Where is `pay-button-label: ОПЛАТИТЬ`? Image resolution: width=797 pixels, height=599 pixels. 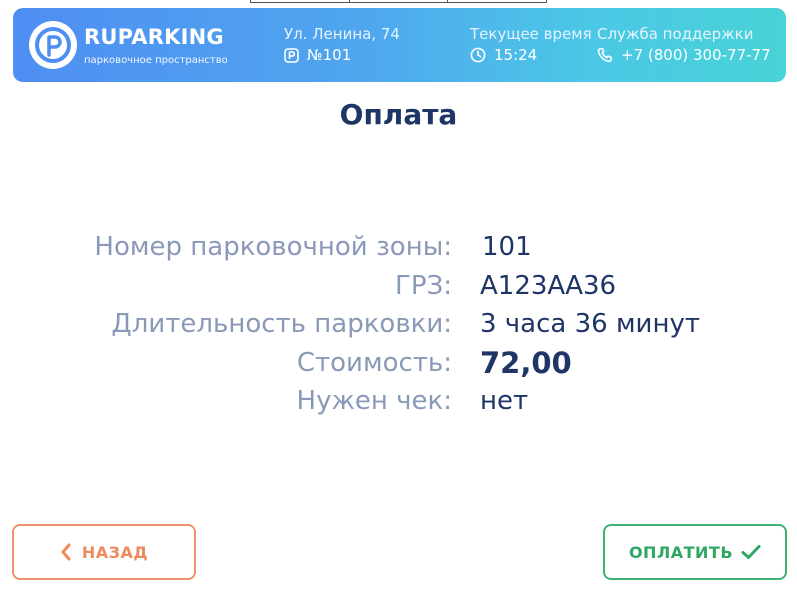
pay-button-label: ОПЛАТИТЬ is located at coordinates (681, 552).